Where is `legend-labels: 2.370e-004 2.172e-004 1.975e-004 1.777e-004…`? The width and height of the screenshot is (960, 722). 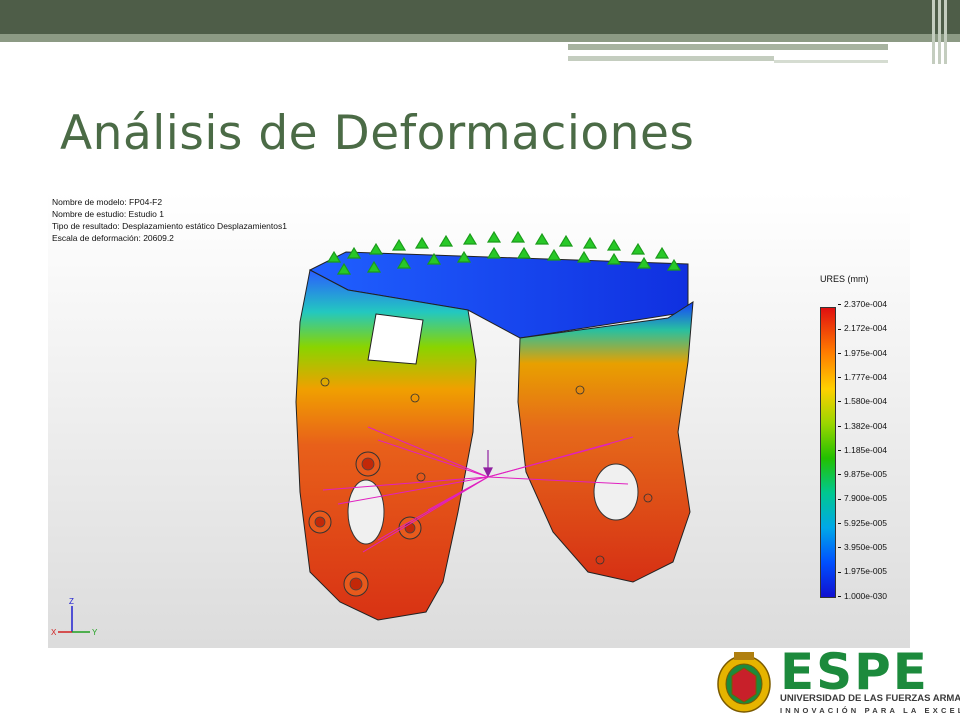 legend-labels: 2.370e-004 2.172e-004 1.975e-004 1.777e-004… is located at coordinates (868, 451).